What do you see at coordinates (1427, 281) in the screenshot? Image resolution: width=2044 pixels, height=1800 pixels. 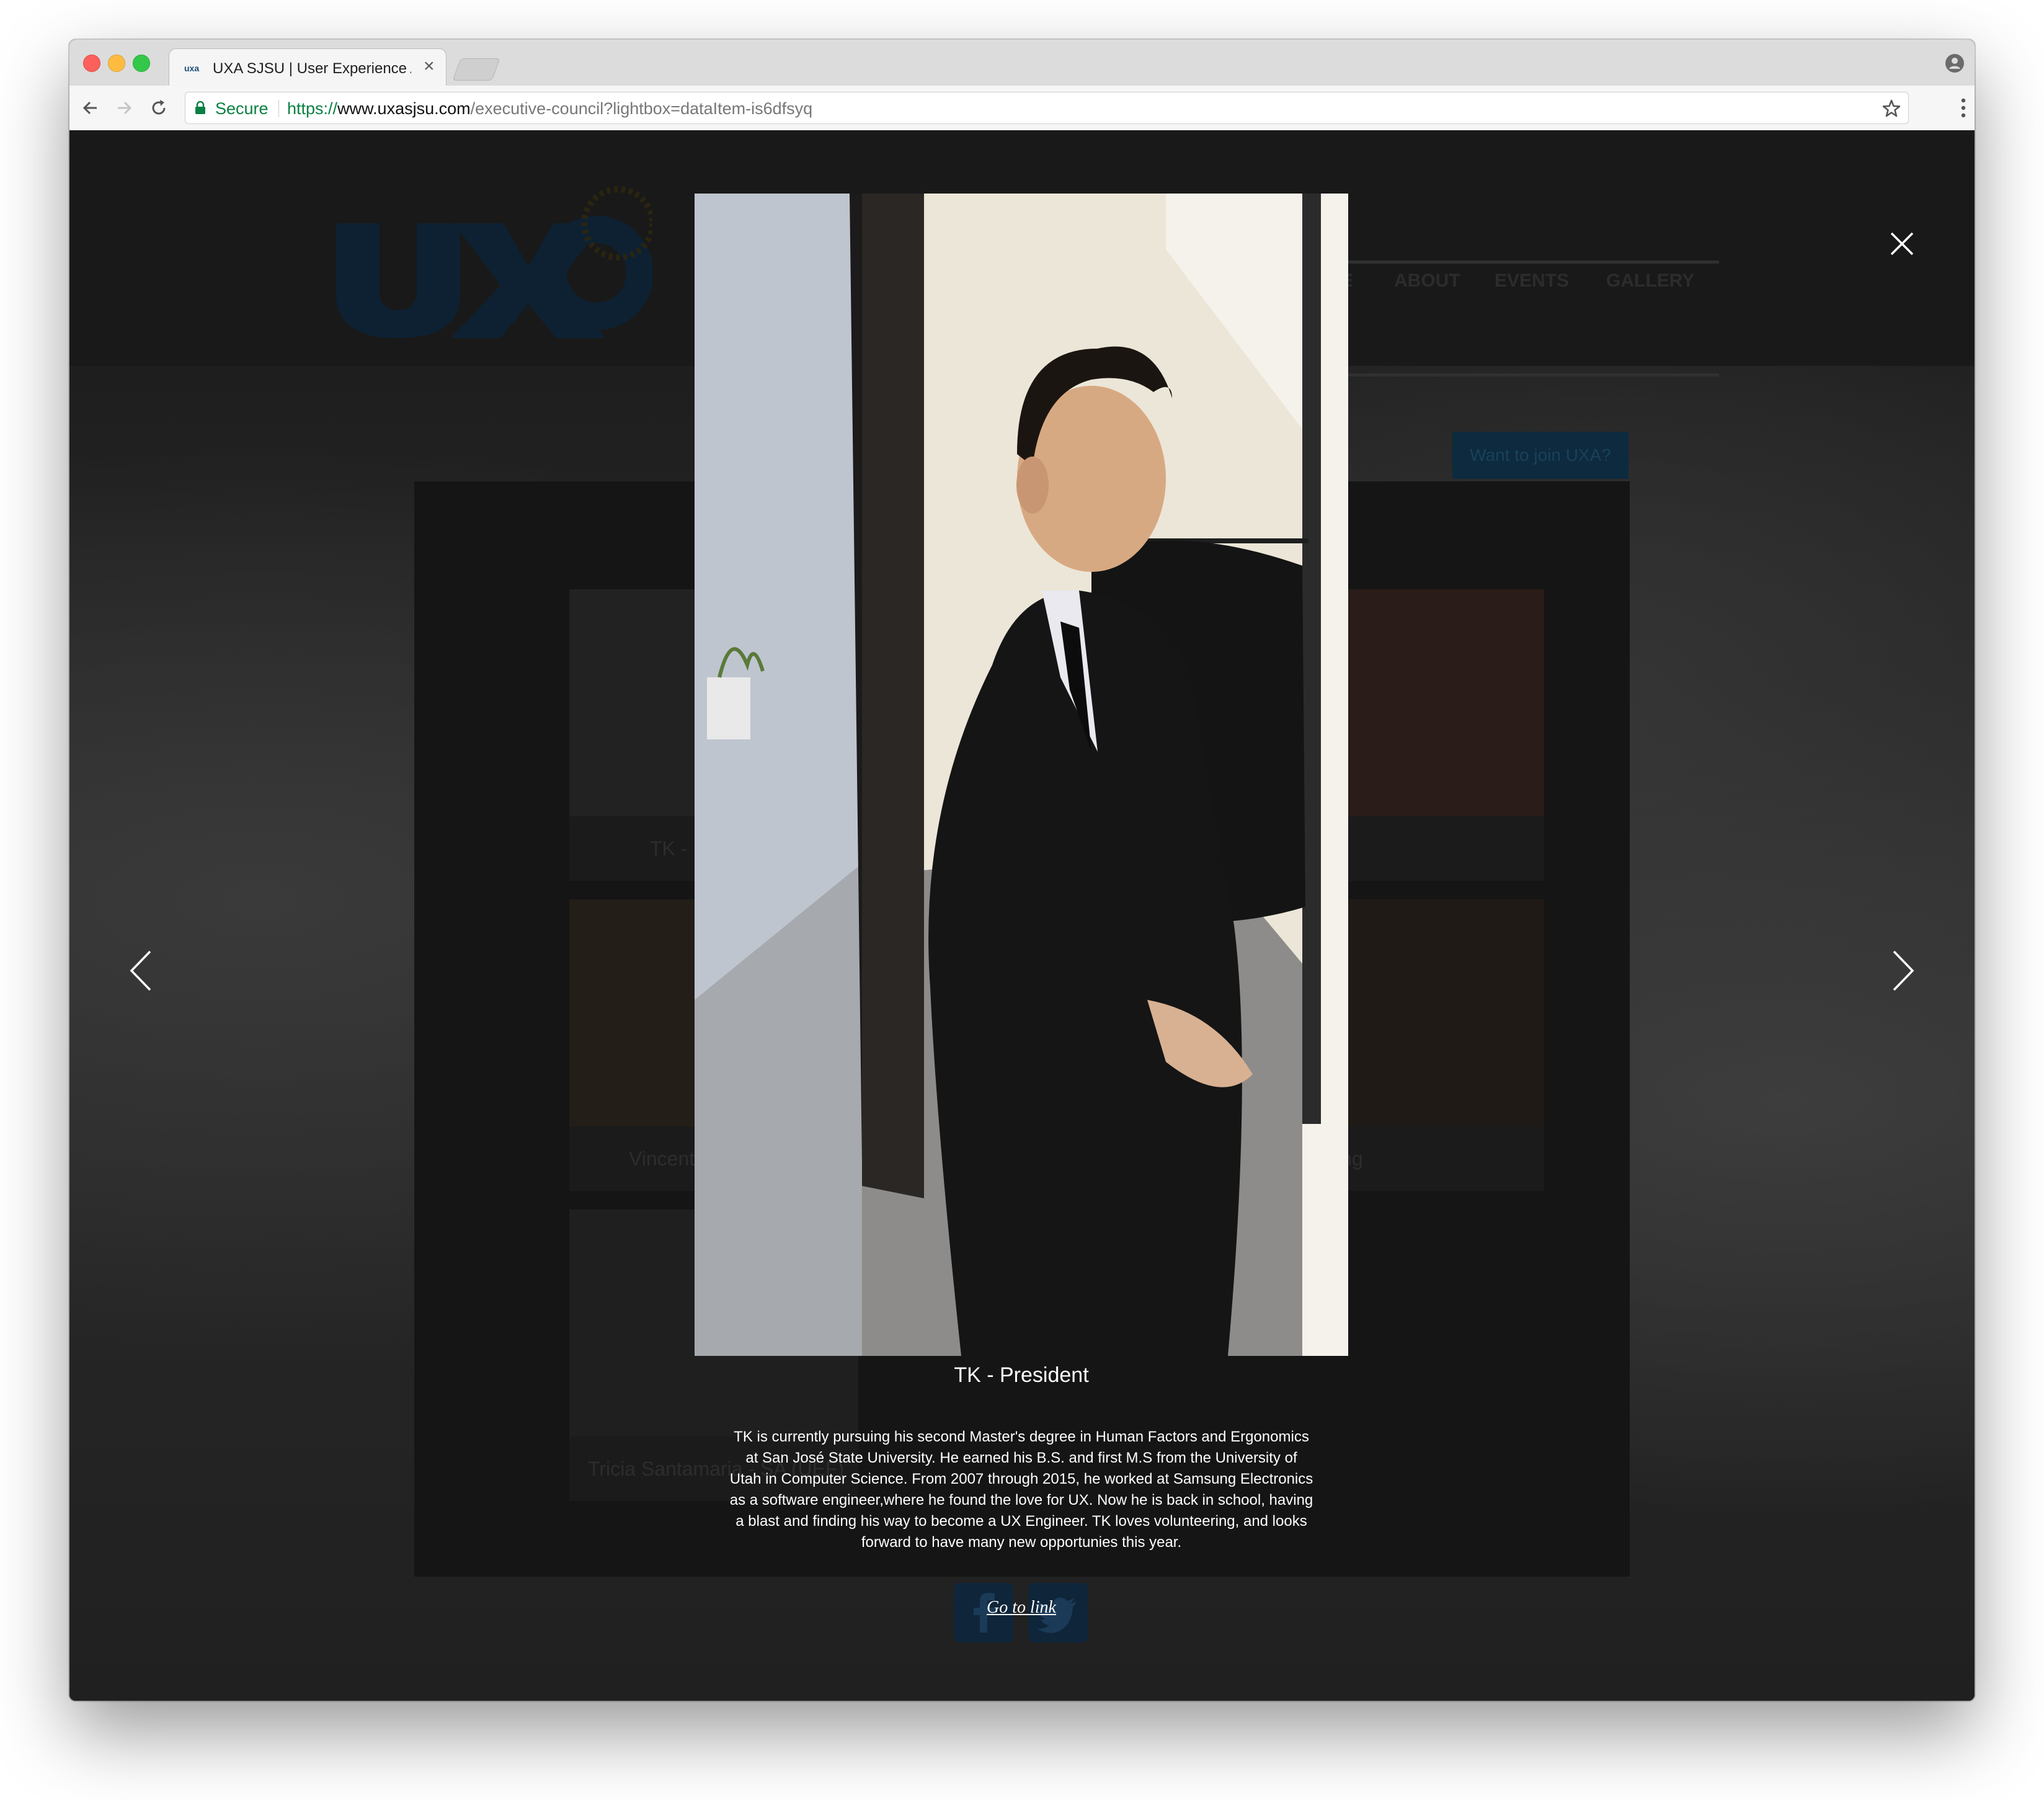 I see `nav-item-about: ABOUT` at bounding box center [1427, 281].